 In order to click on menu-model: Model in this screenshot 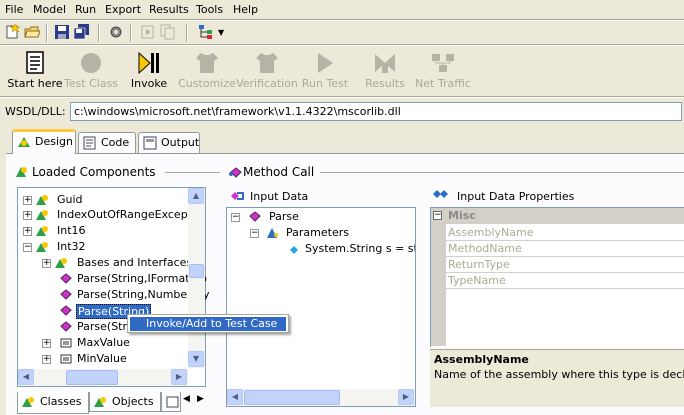, I will do `click(49, 9)`.